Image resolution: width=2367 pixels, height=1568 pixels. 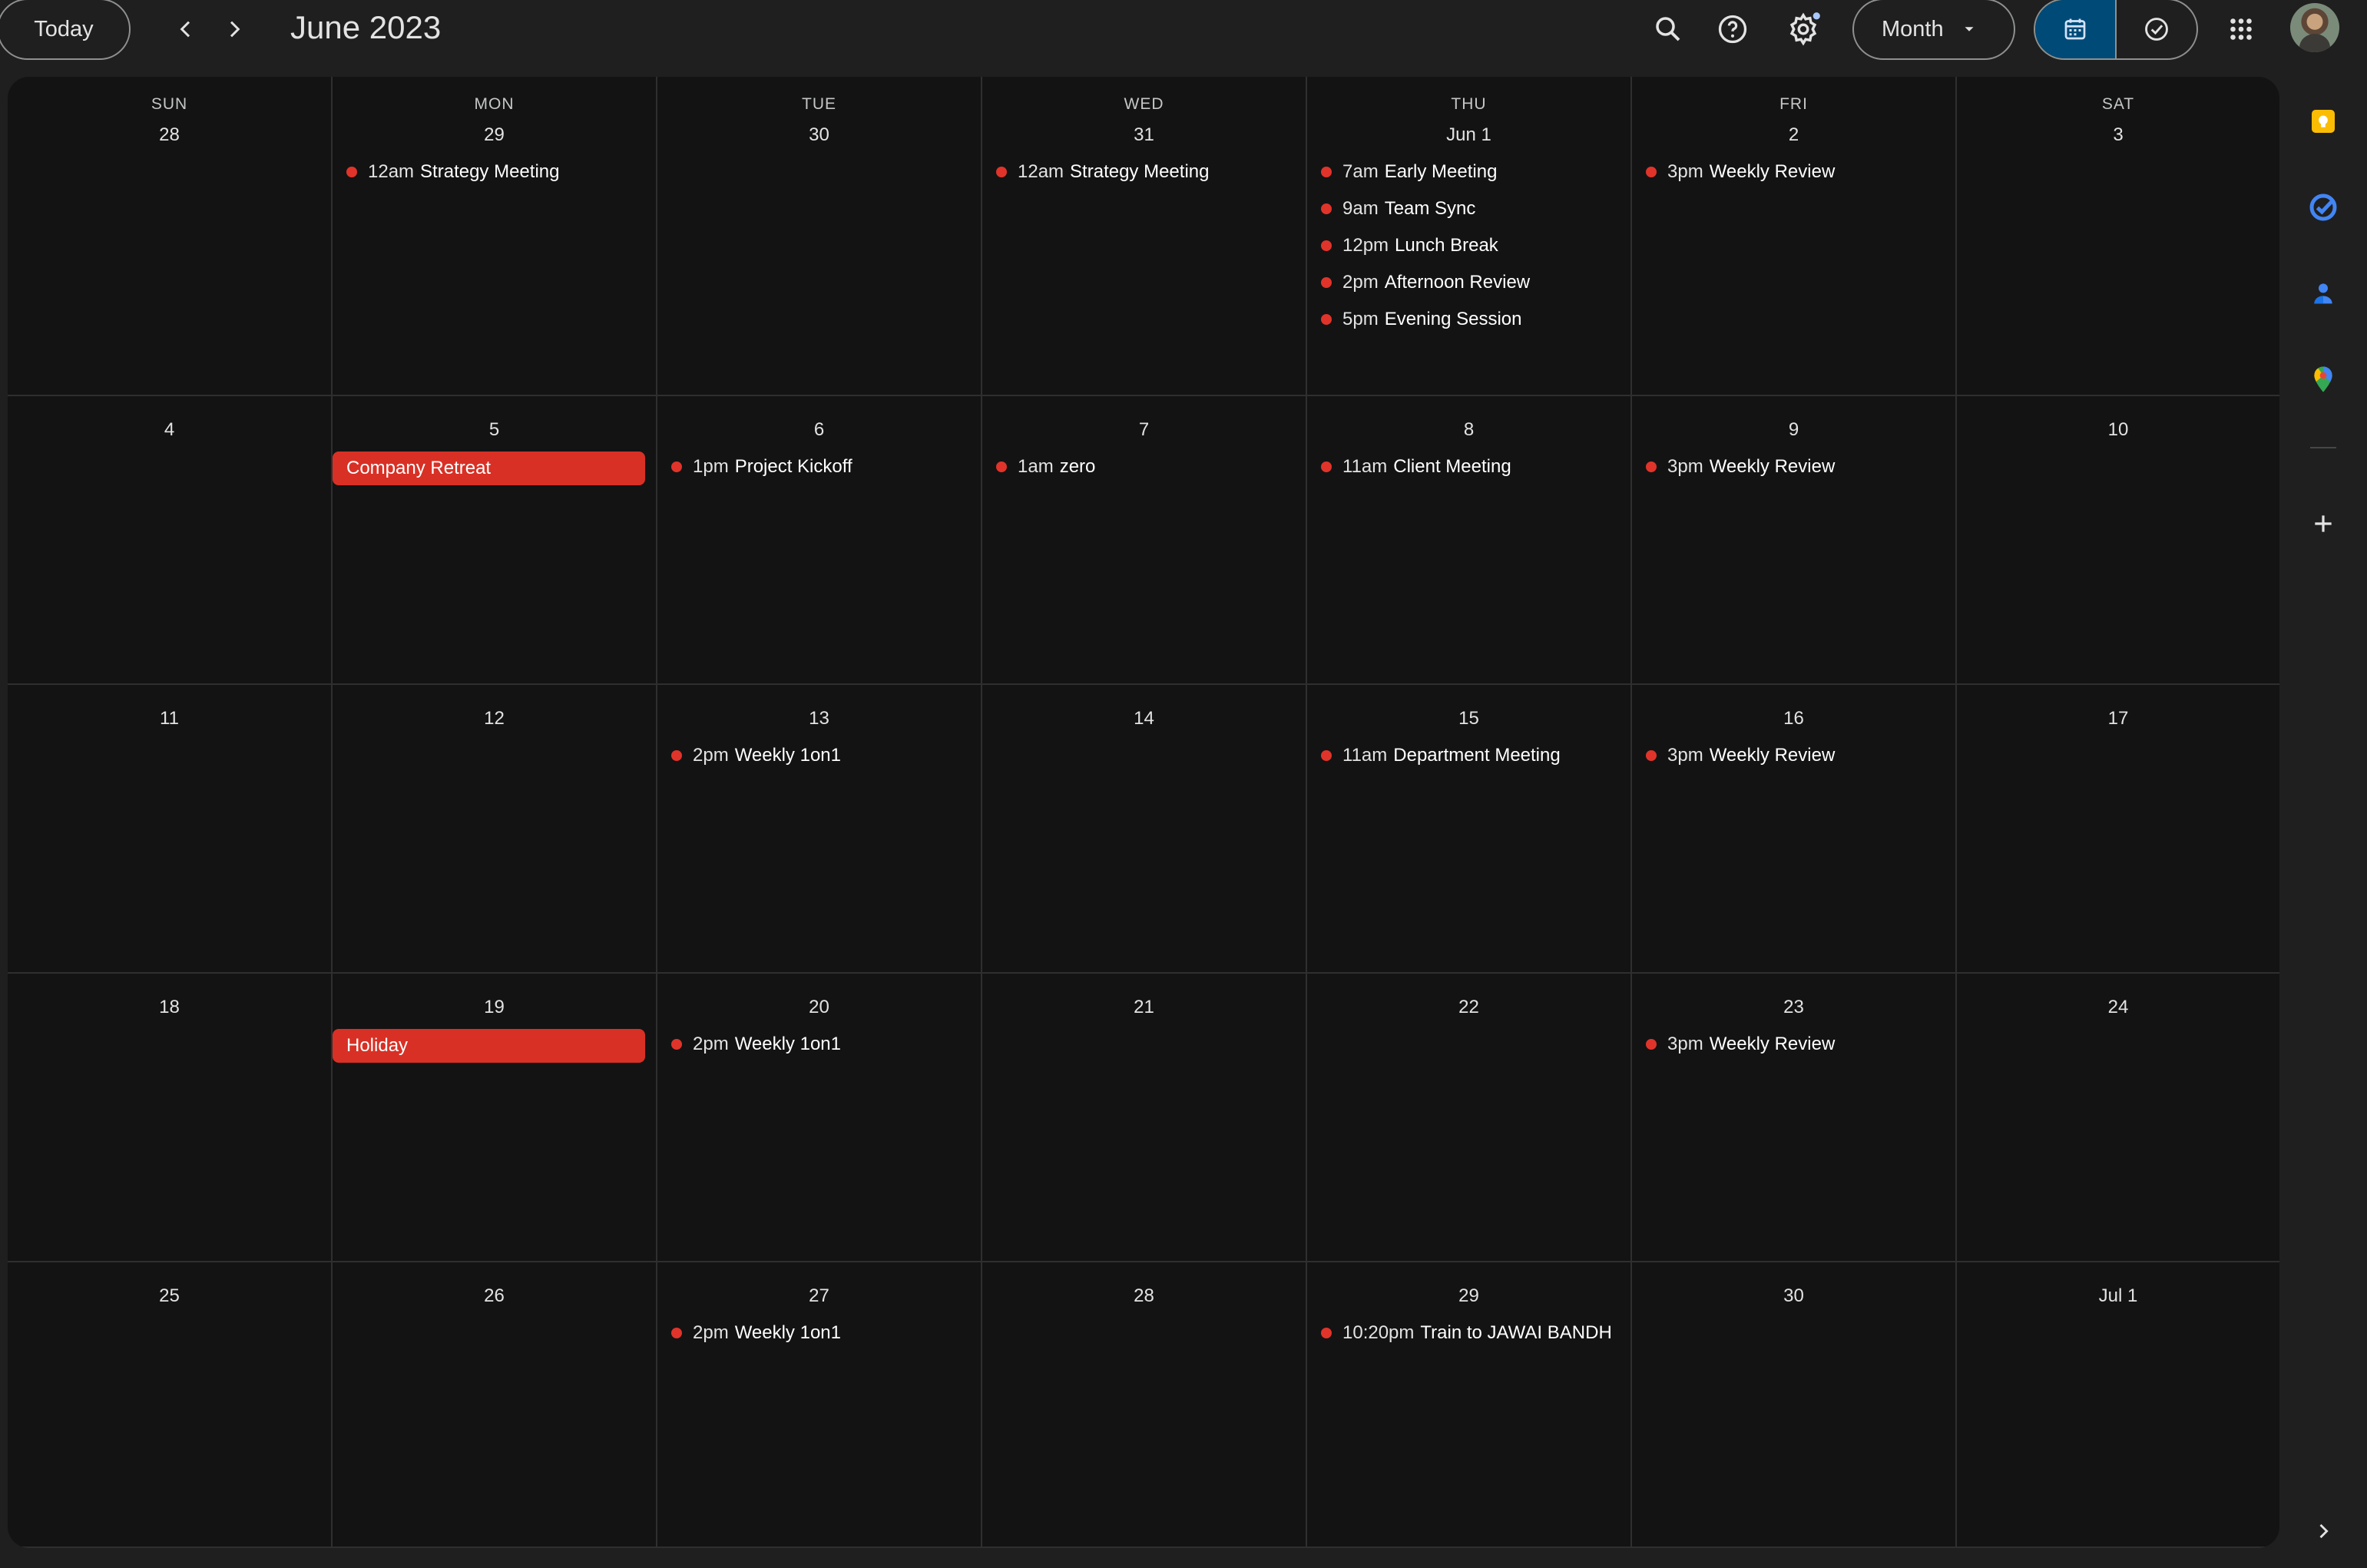 What do you see at coordinates (495, 830) in the screenshot?
I see `day-cell: 12` at bounding box center [495, 830].